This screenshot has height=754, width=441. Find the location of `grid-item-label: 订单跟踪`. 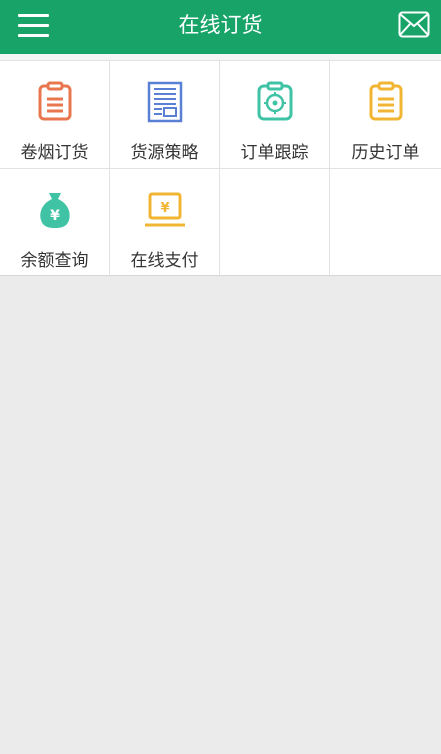

grid-item-label: 订单跟踪 is located at coordinates (274, 153).